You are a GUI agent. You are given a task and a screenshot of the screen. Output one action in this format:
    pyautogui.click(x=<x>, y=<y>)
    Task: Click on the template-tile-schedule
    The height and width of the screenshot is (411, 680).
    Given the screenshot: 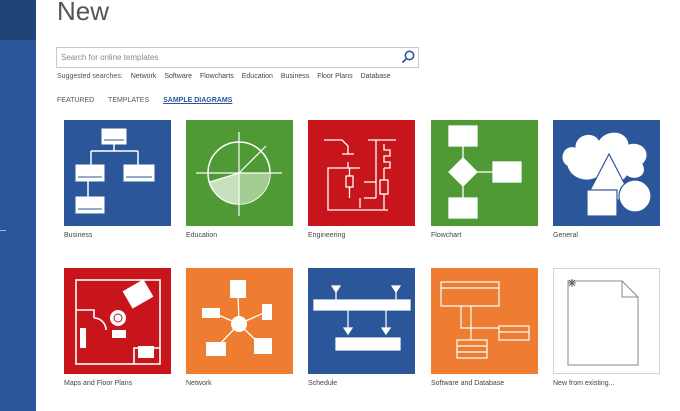 What is the action you would take?
    pyautogui.click(x=361, y=321)
    